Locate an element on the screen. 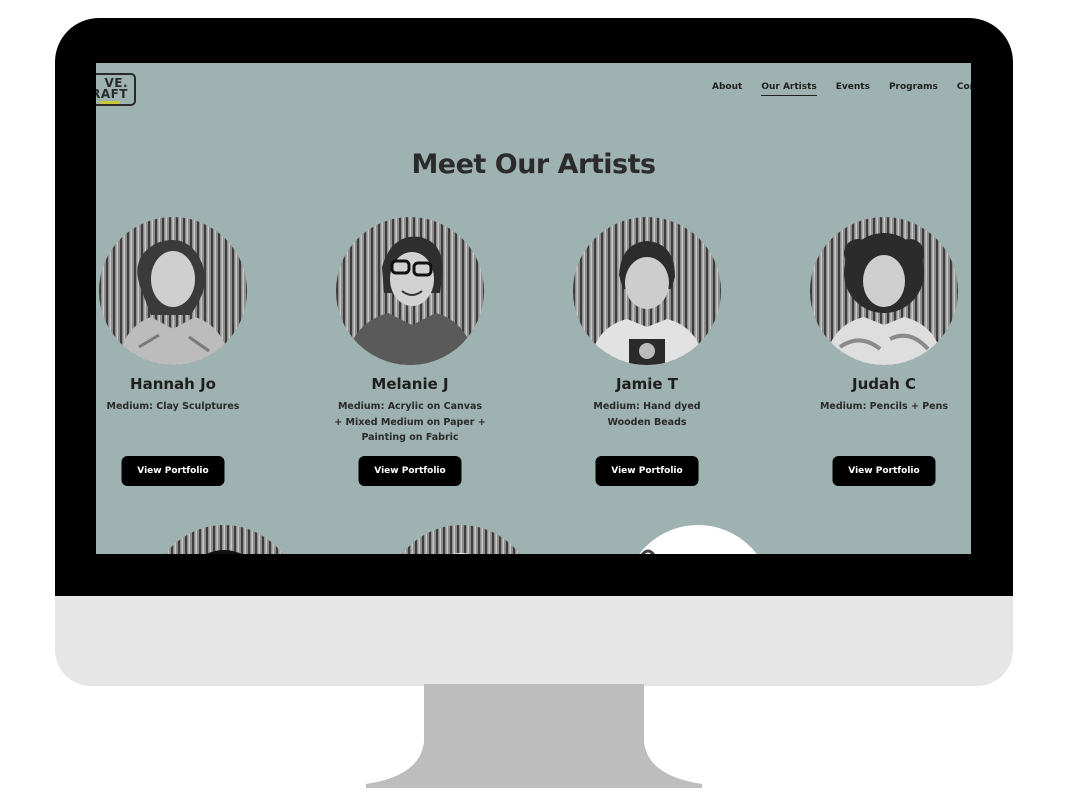  logo-line-2: RAFT is located at coordinates (112, 94).